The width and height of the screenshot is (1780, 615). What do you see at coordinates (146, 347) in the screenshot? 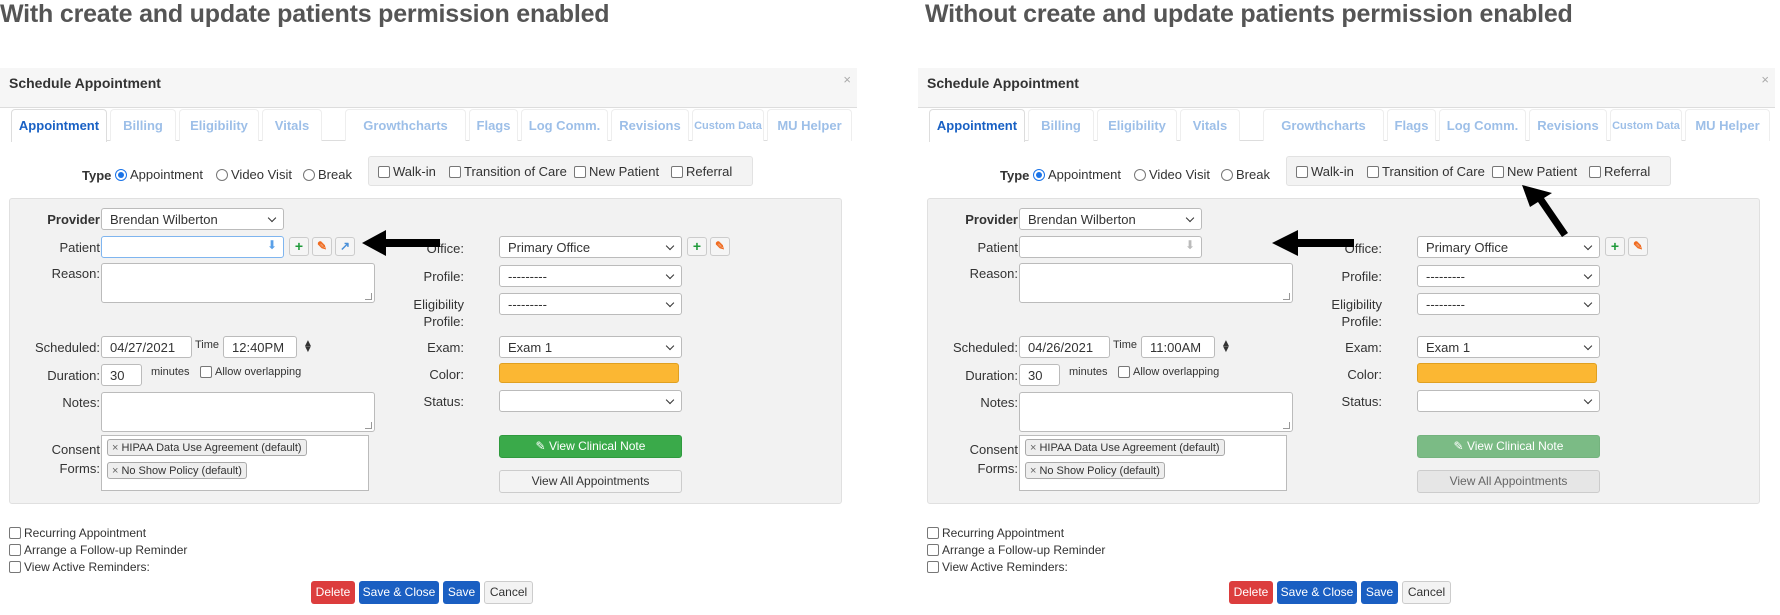
I see `scheduled-date-input: 04/27/2021` at bounding box center [146, 347].